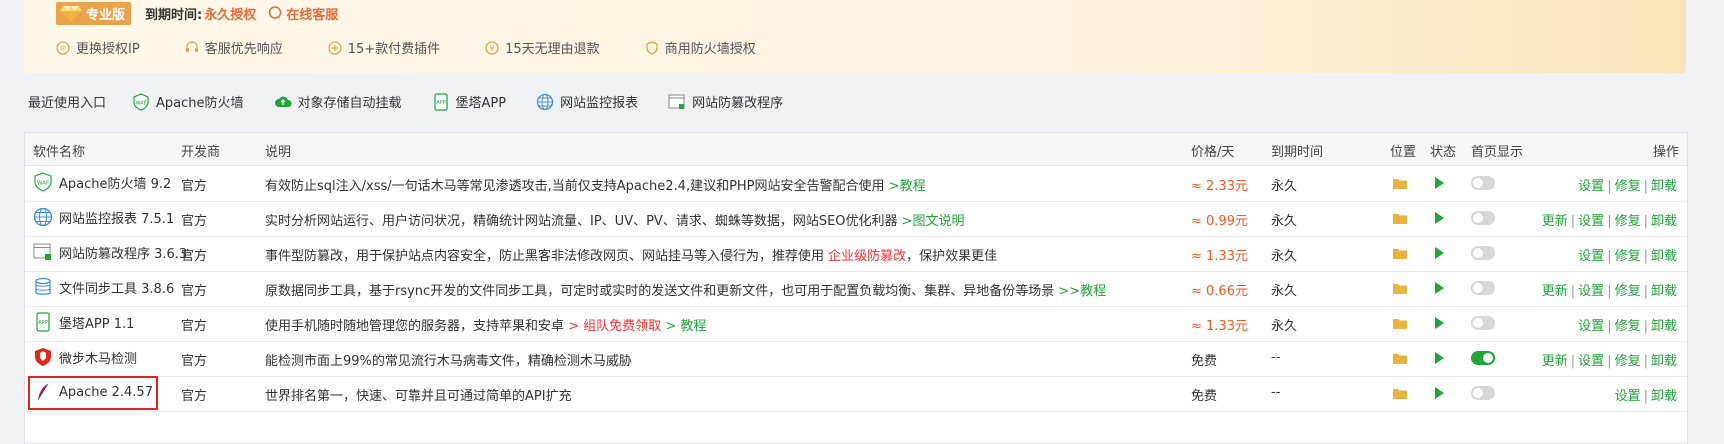 The width and height of the screenshot is (1724, 444). I want to click on recent-entry-site-monitor: 网站监控报表, so click(587, 101).